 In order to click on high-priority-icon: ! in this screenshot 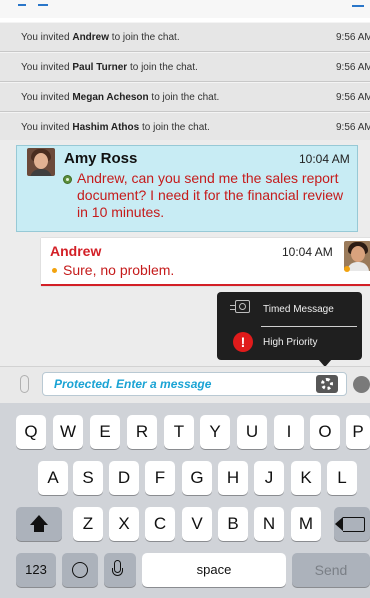, I will do `click(243, 342)`.